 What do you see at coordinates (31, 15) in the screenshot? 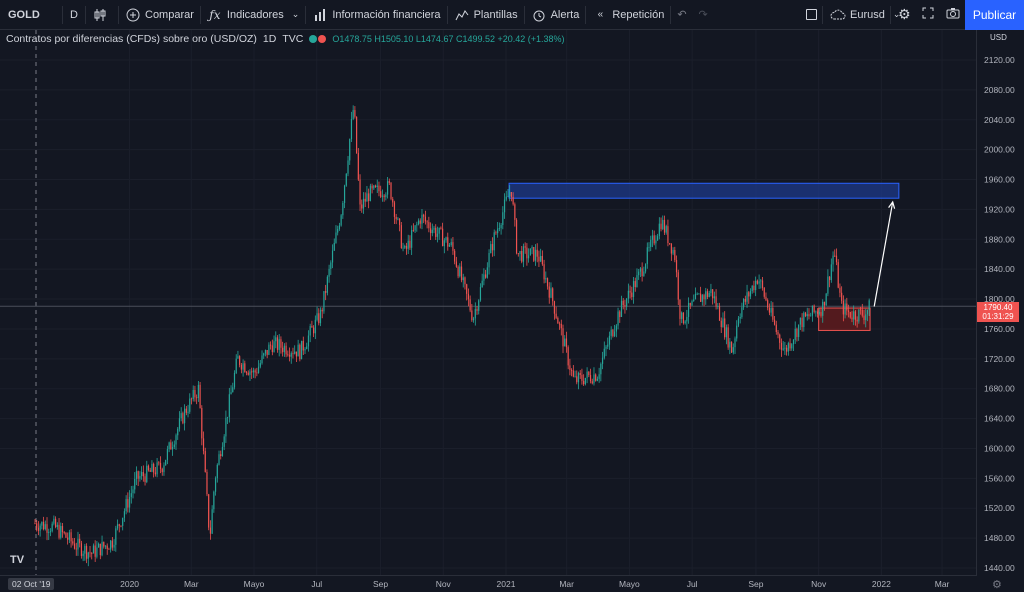
I see `symbol-search-button: GOLD` at bounding box center [31, 15].